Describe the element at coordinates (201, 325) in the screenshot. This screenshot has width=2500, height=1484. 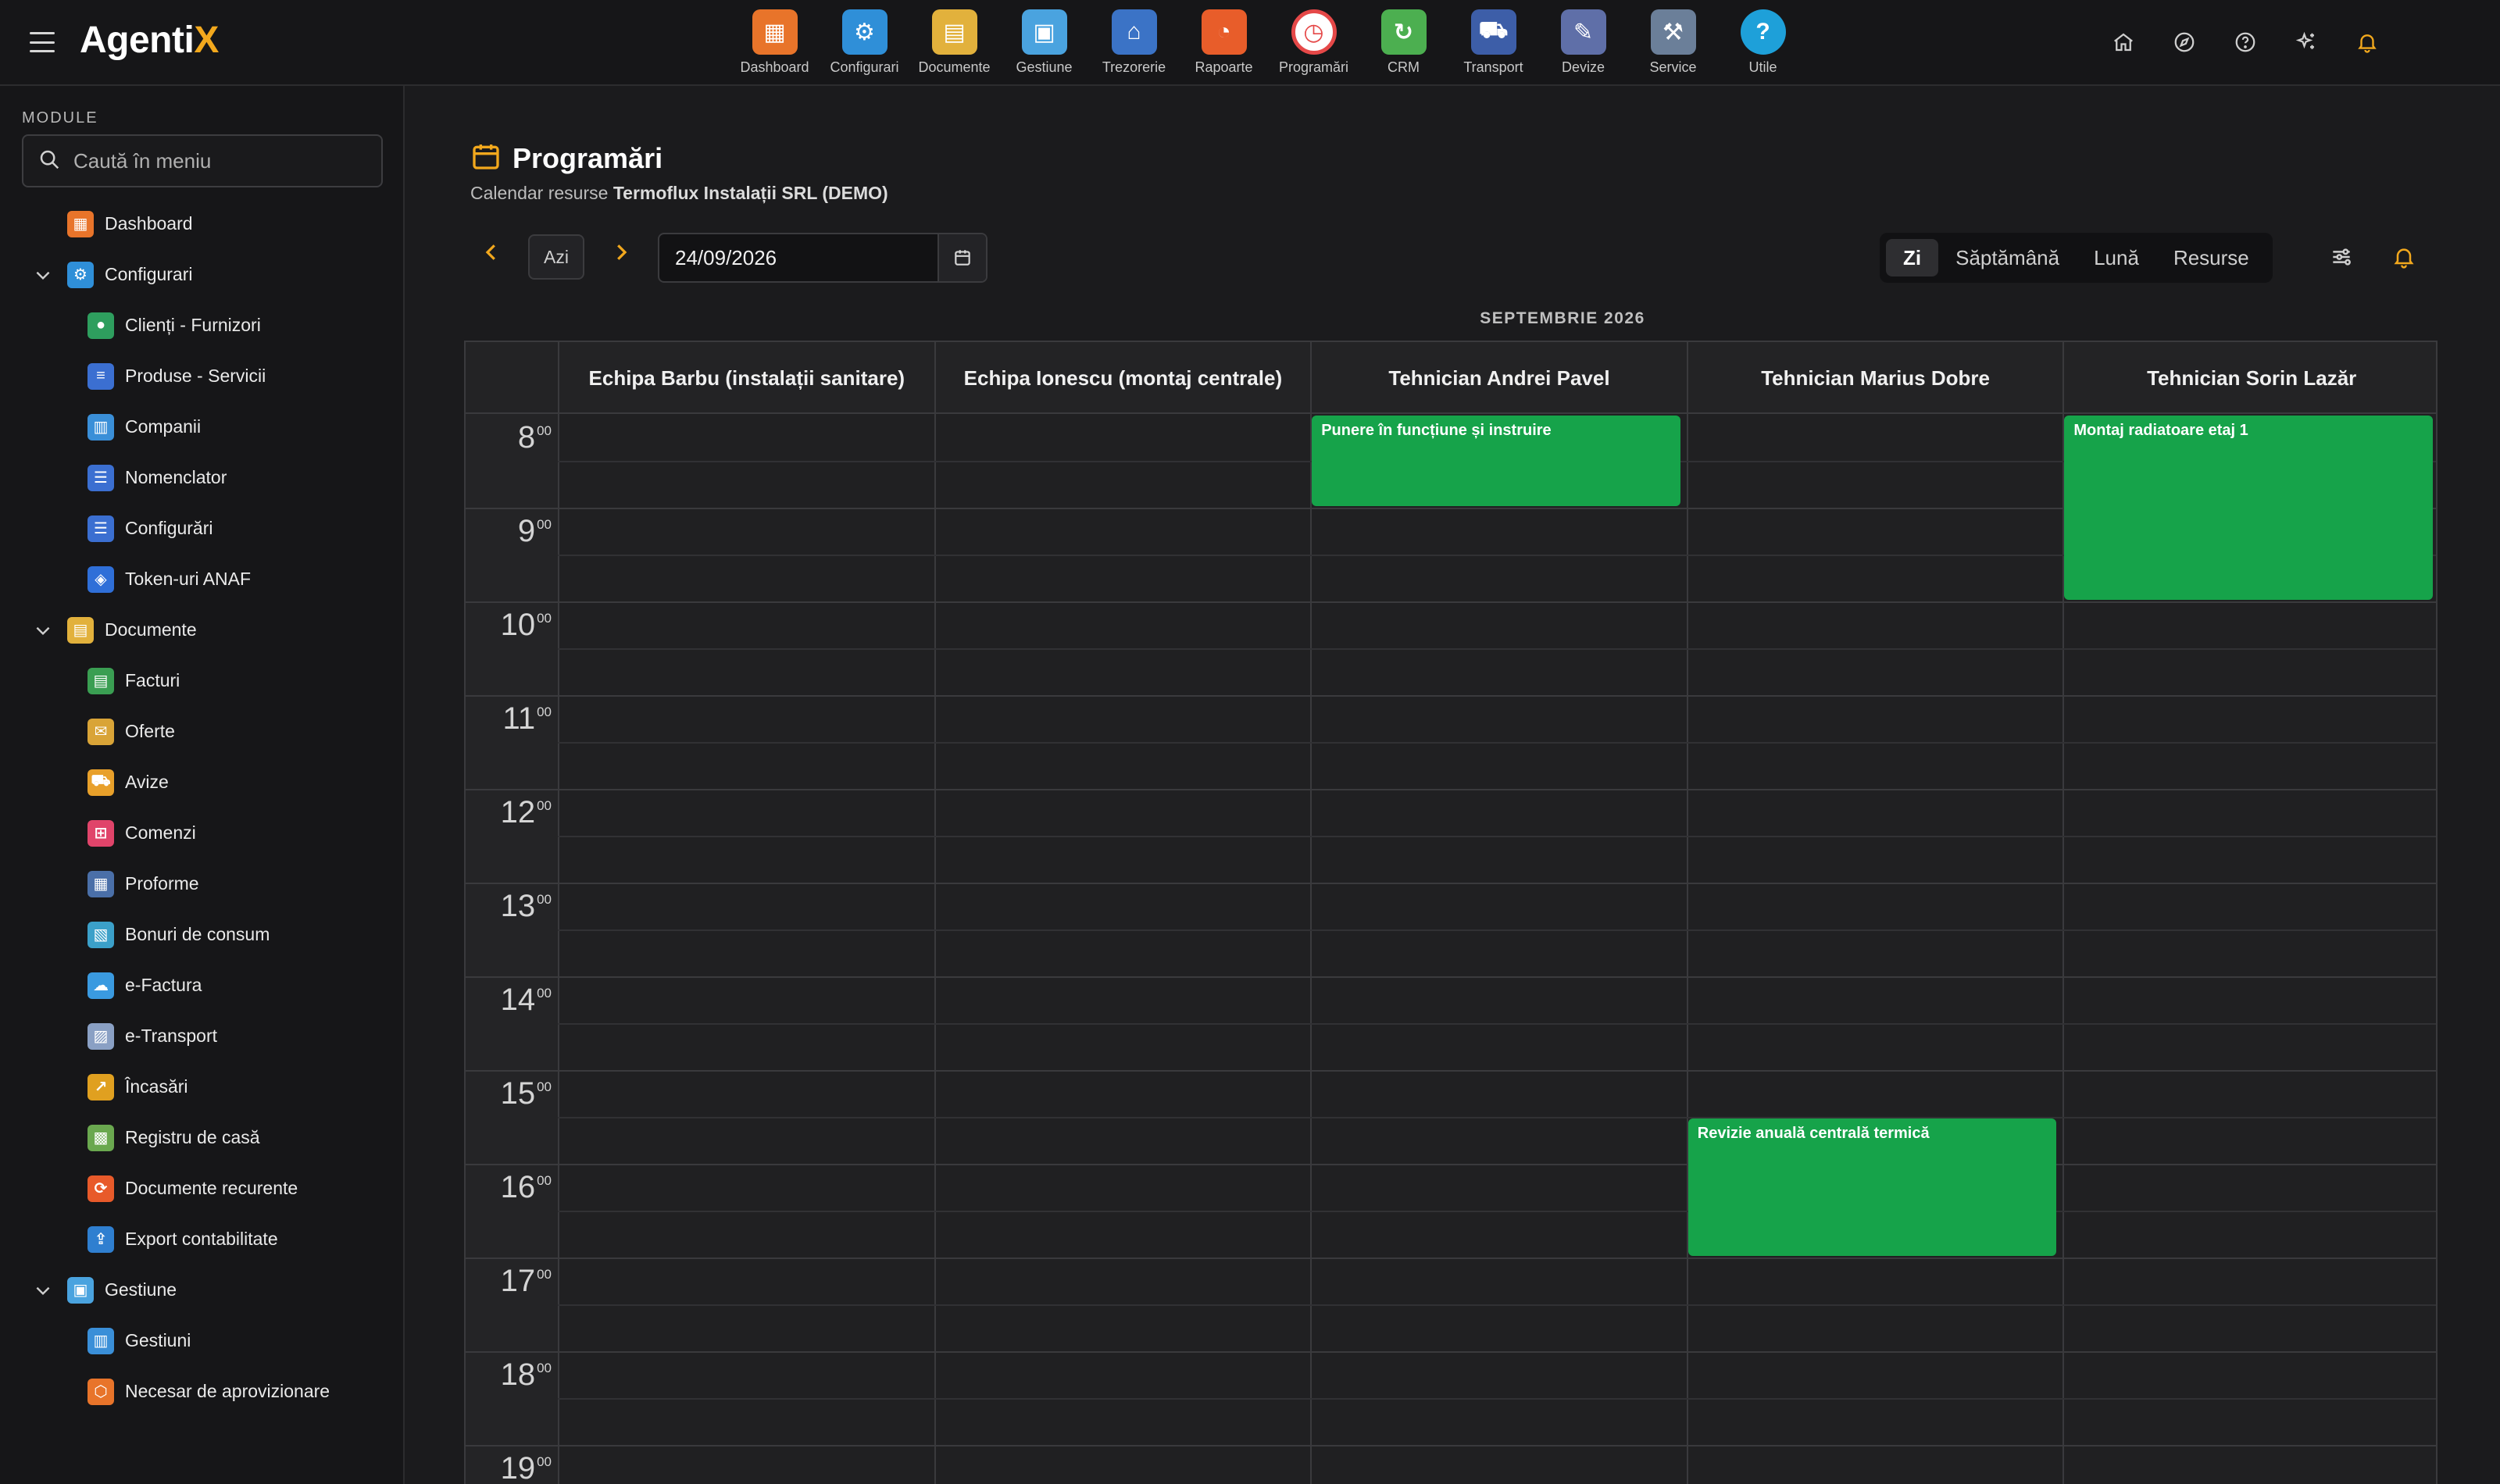
I see `sidebar-item-clienti-furnizori: ● Clienți - Furnizori` at that location.